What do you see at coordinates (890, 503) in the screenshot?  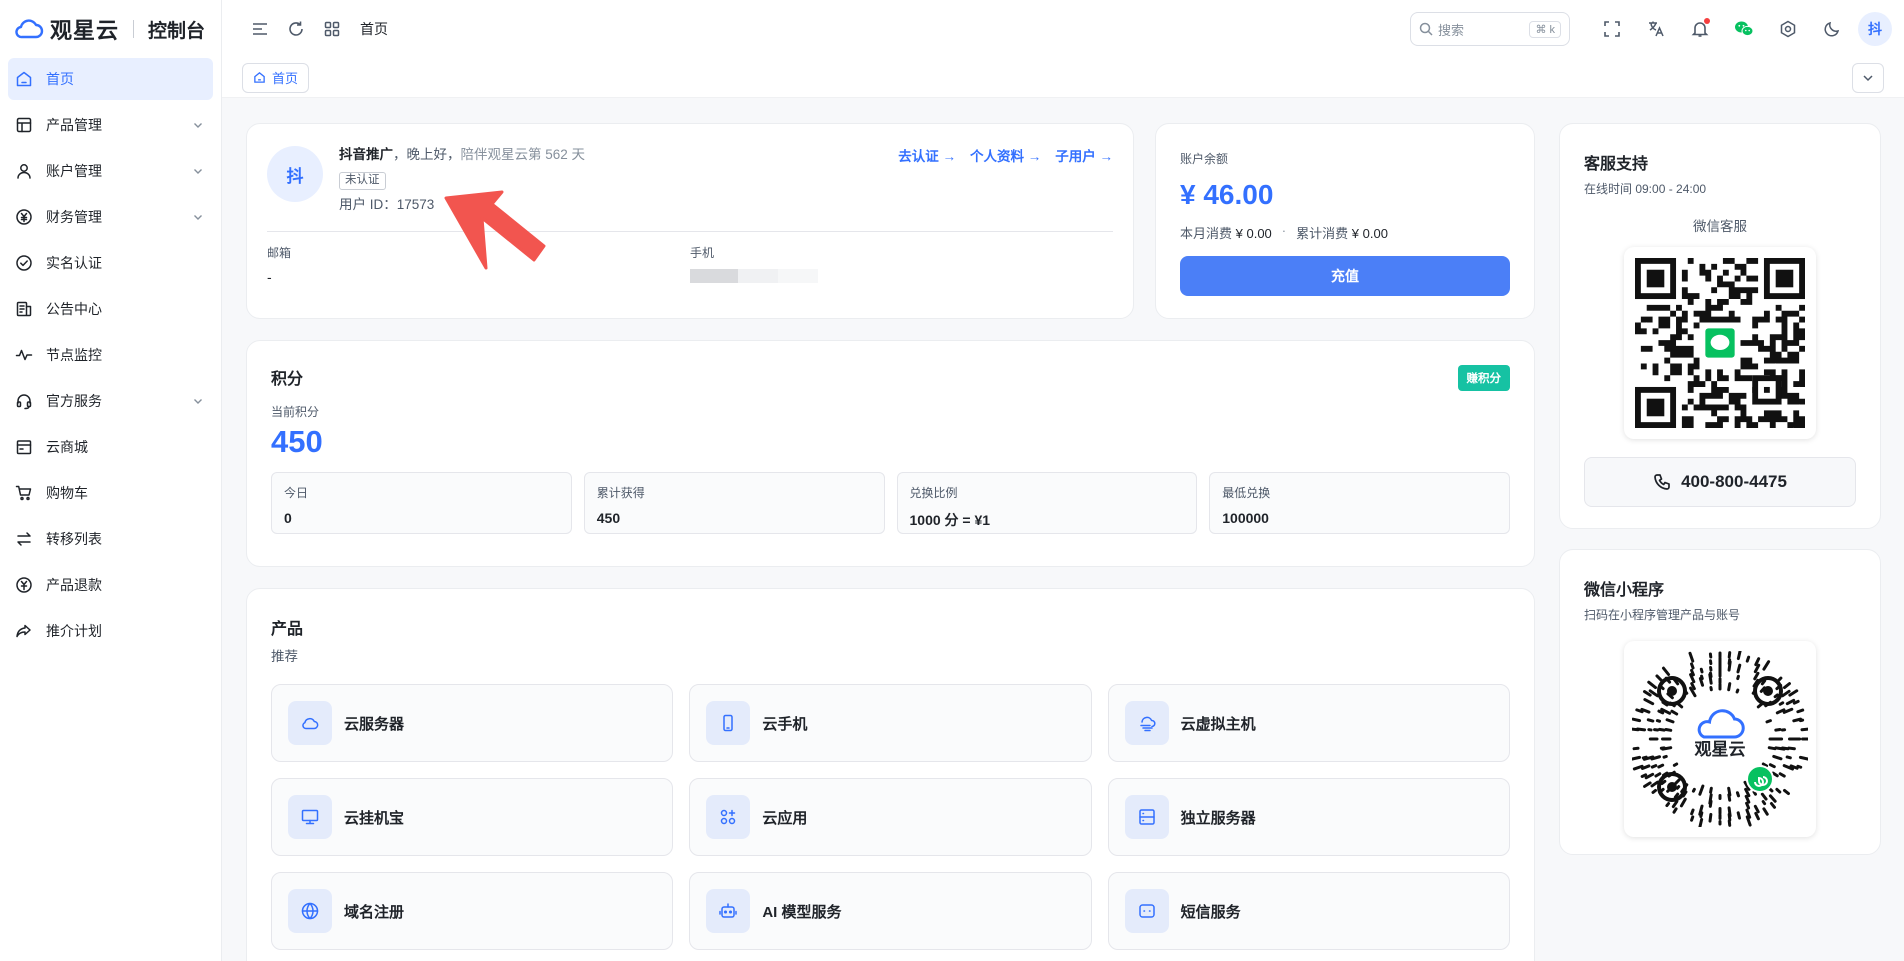 I see `points-stats: 今日 0 累计获得 450 兑换比例 1000 分 = ¥1 最低兑换 100000` at bounding box center [890, 503].